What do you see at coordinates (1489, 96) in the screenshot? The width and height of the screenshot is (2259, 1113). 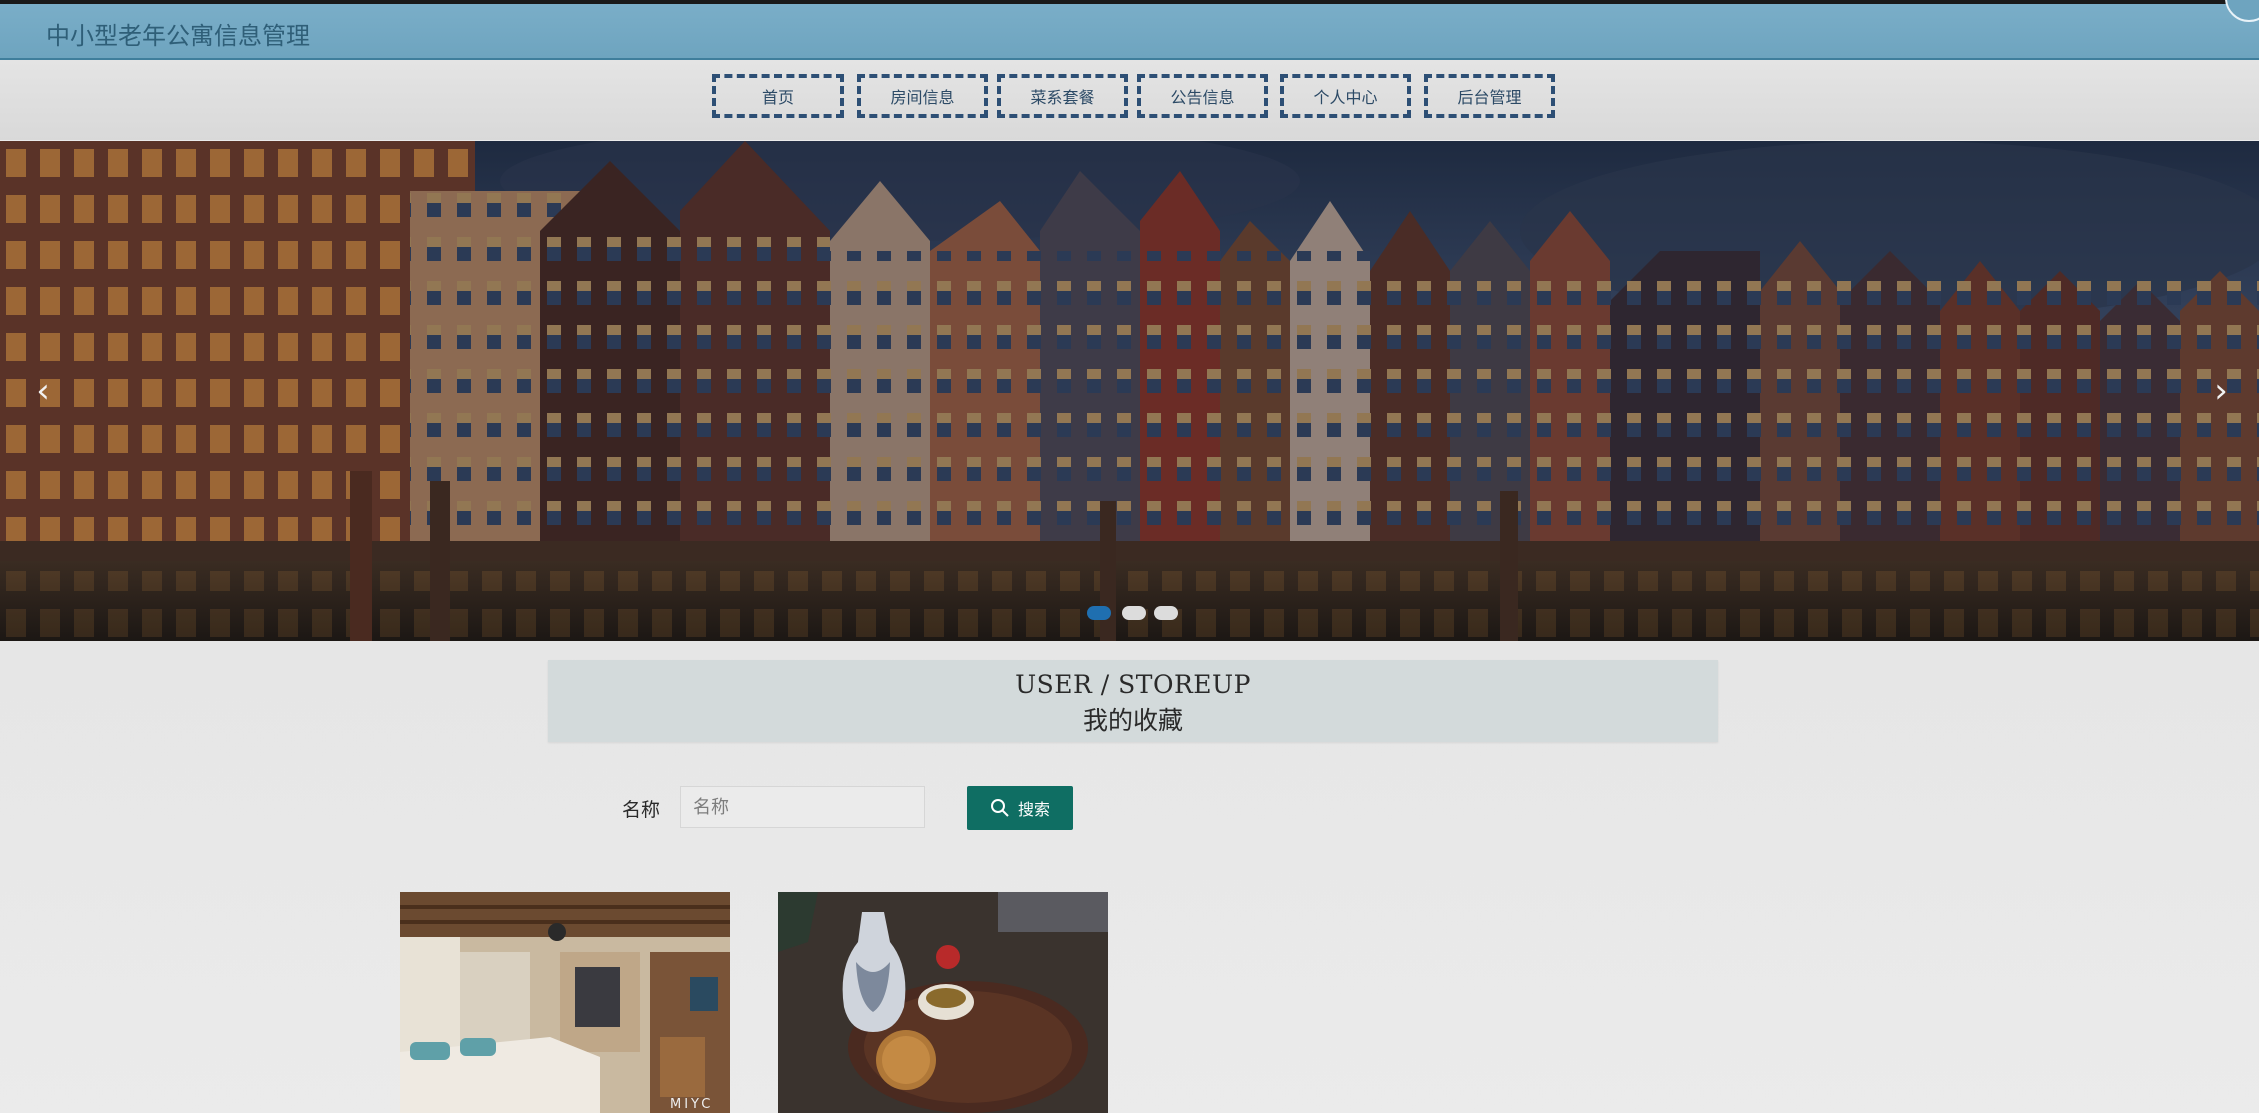 I see `nav-item-admin: 后台管理` at bounding box center [1489, 96].